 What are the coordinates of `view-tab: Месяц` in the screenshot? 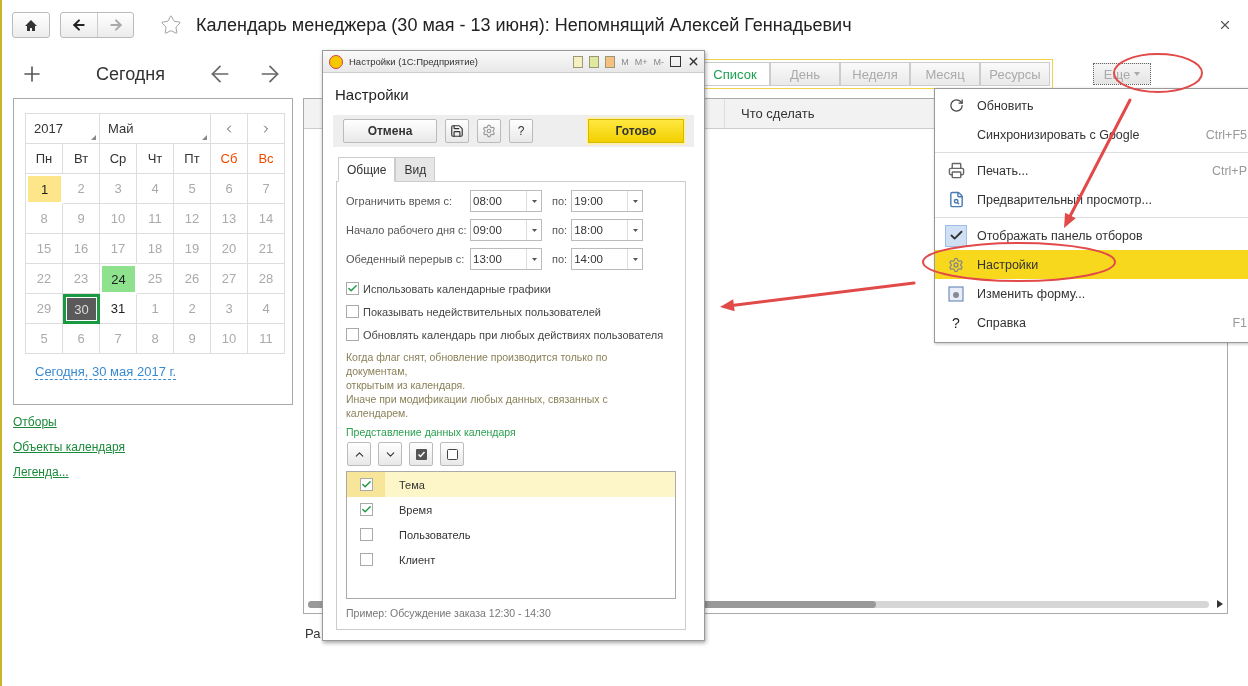 It's located at (945, 74).